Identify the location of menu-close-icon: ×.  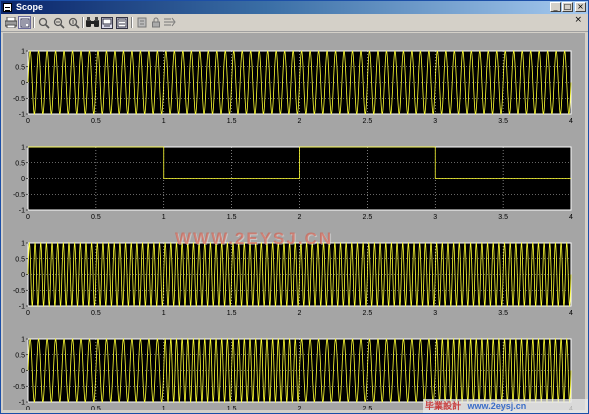
(578, 20).